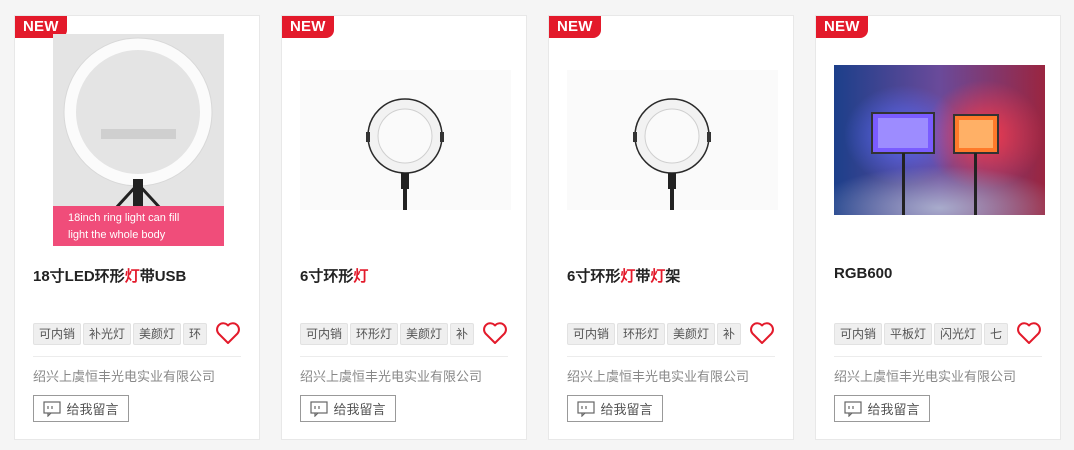 The image size is (1074, 450). I want to click on tag-list: 可内销 平板灯 闪光灯七, so click(921, 334).